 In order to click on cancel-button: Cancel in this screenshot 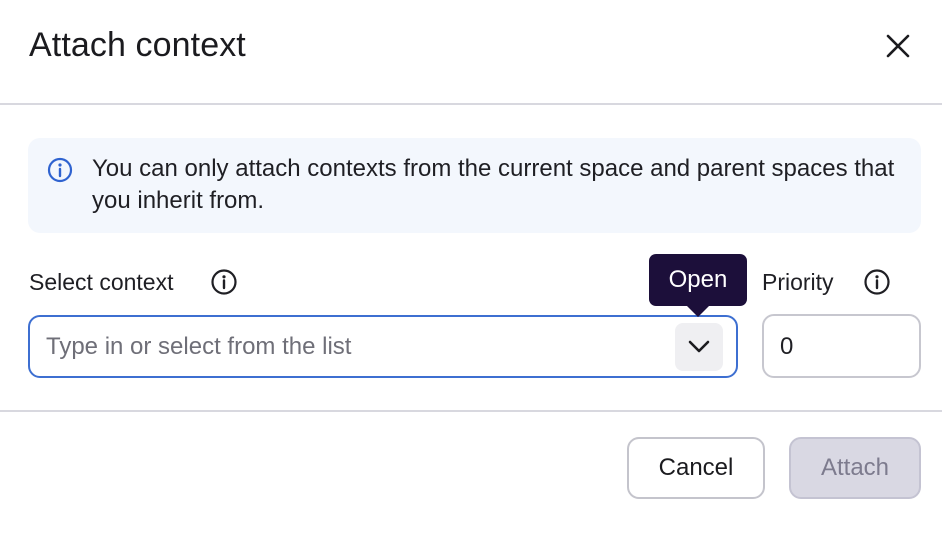, I will do `click(696, 468)`.